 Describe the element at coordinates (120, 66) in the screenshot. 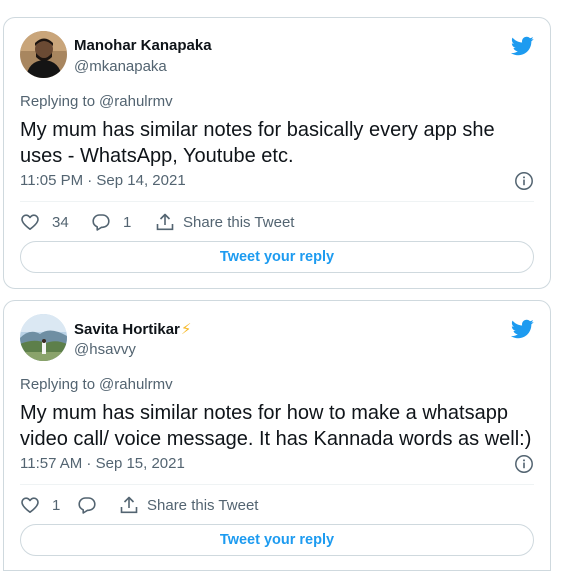

I see `user-handle: @mkanapaka` at that location.